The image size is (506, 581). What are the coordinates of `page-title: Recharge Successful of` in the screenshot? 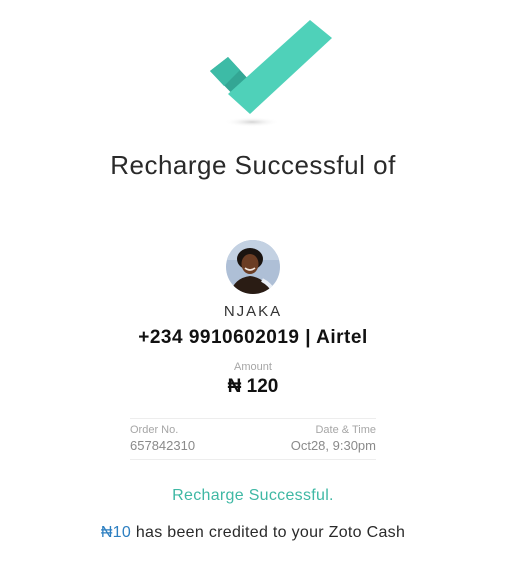 It's located at (253, 165).